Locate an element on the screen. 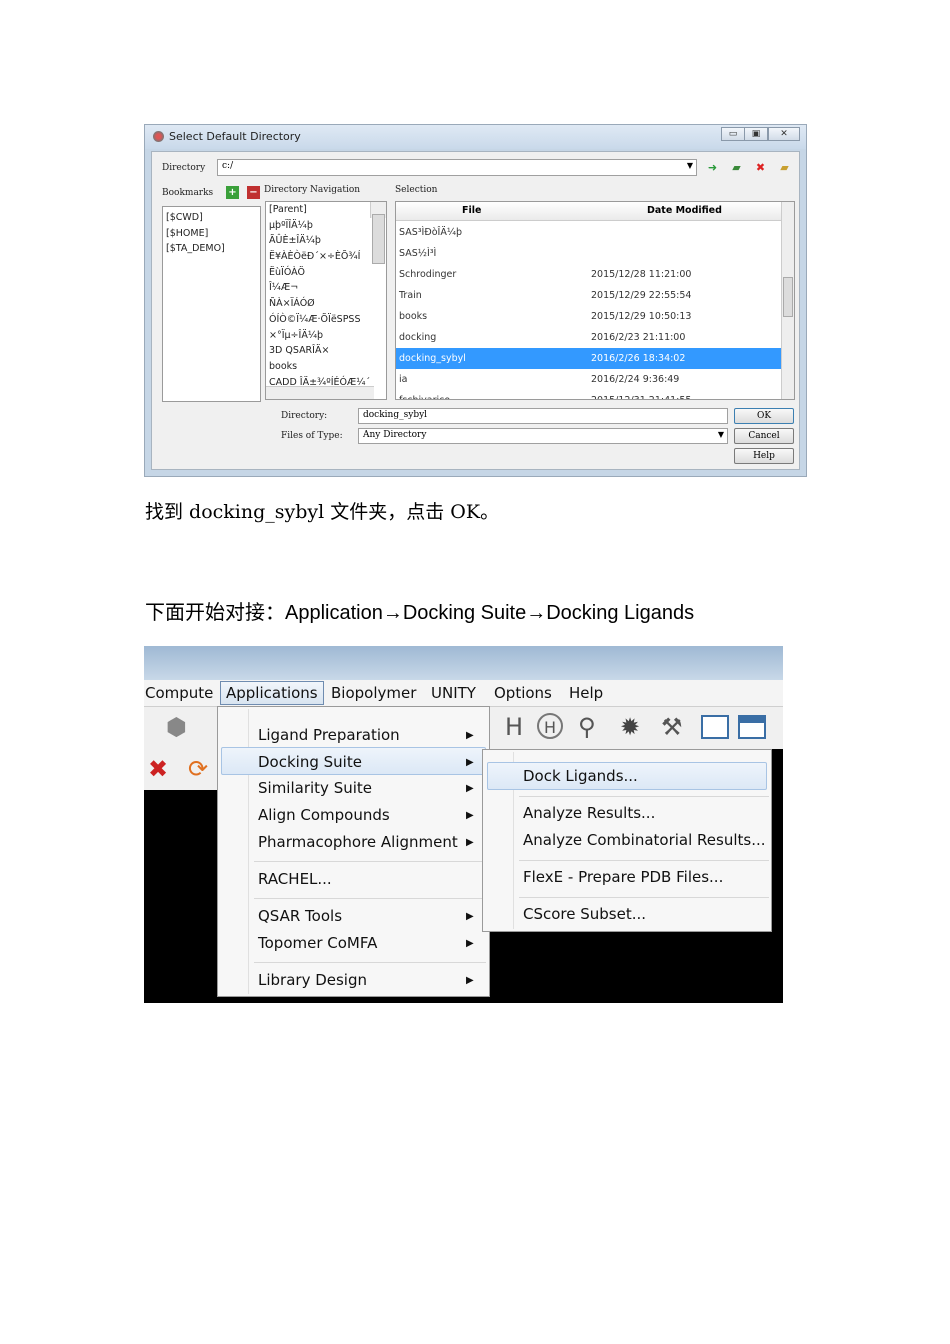 The image size is (950, 1344). menu-help: Help is located at coordinates (586, 693).